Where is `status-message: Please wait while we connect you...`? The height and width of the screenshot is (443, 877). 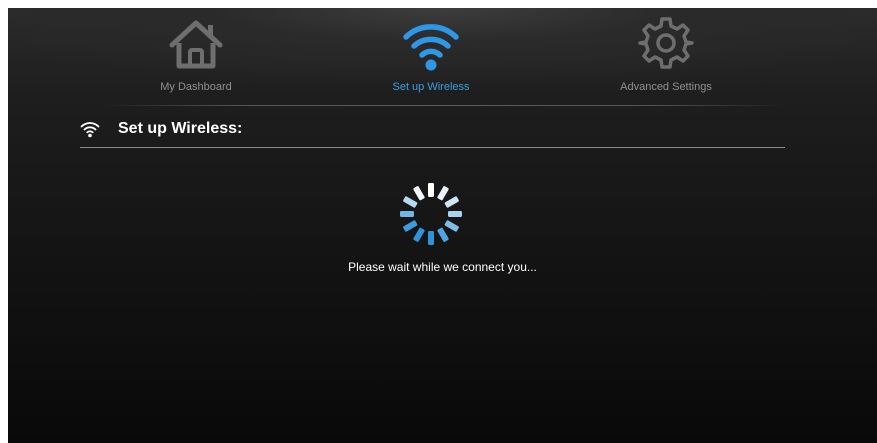 status-message: Please wait while we connect you... is located at coordinates (442, 267).